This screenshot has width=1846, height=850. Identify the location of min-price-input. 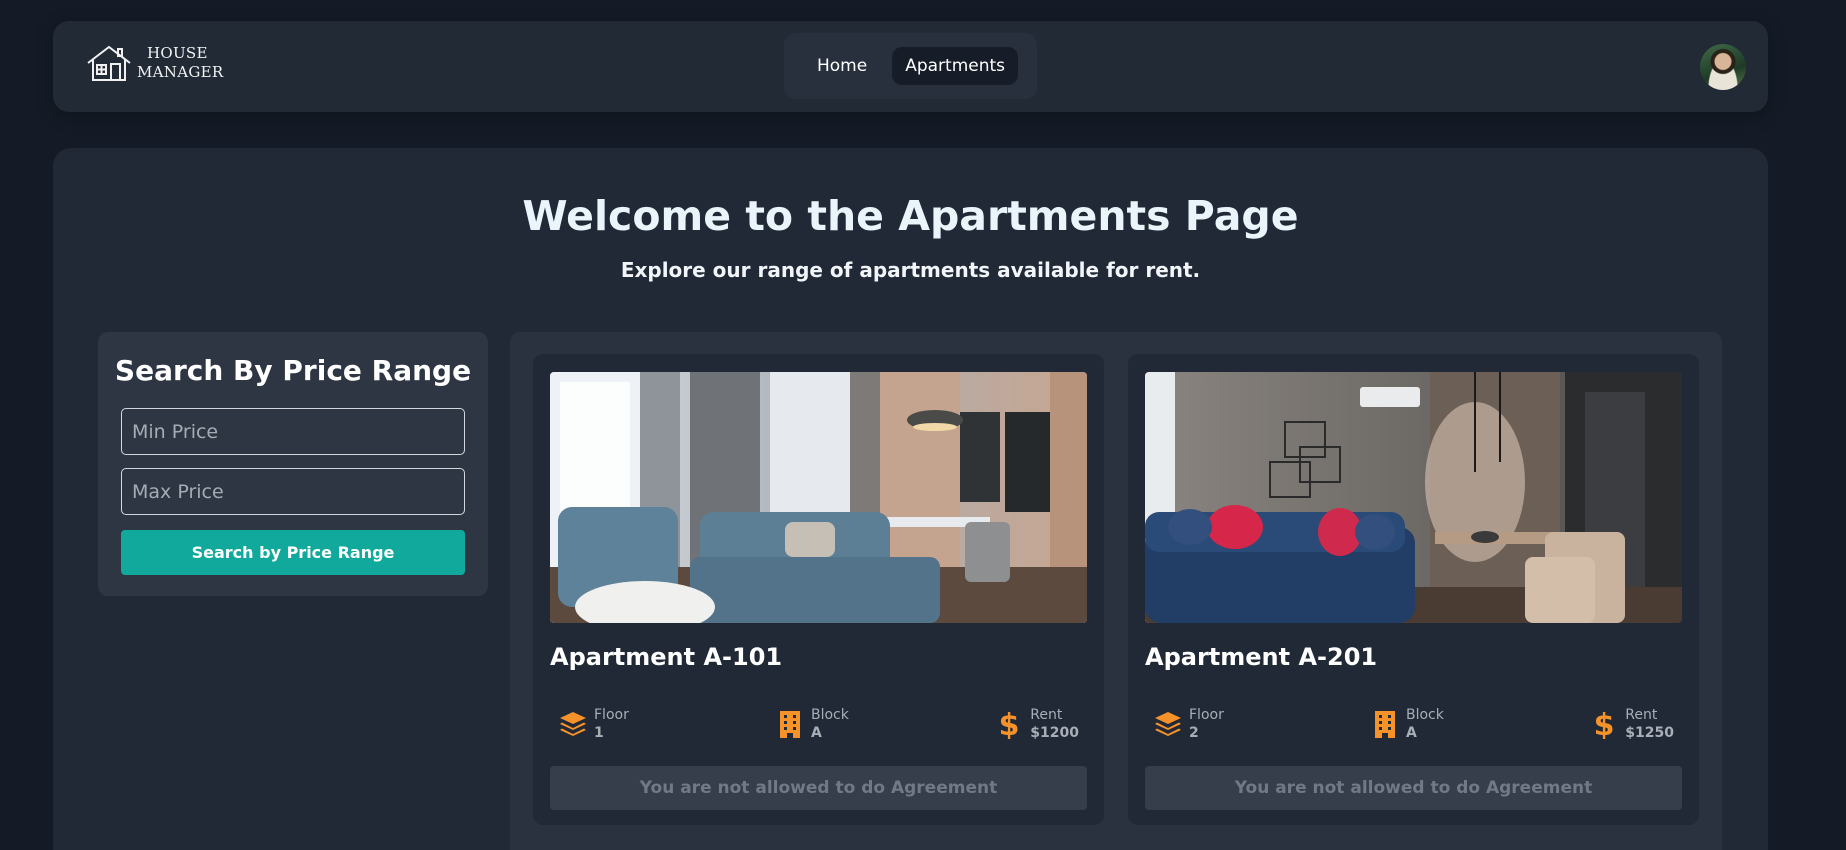
(293, 431).